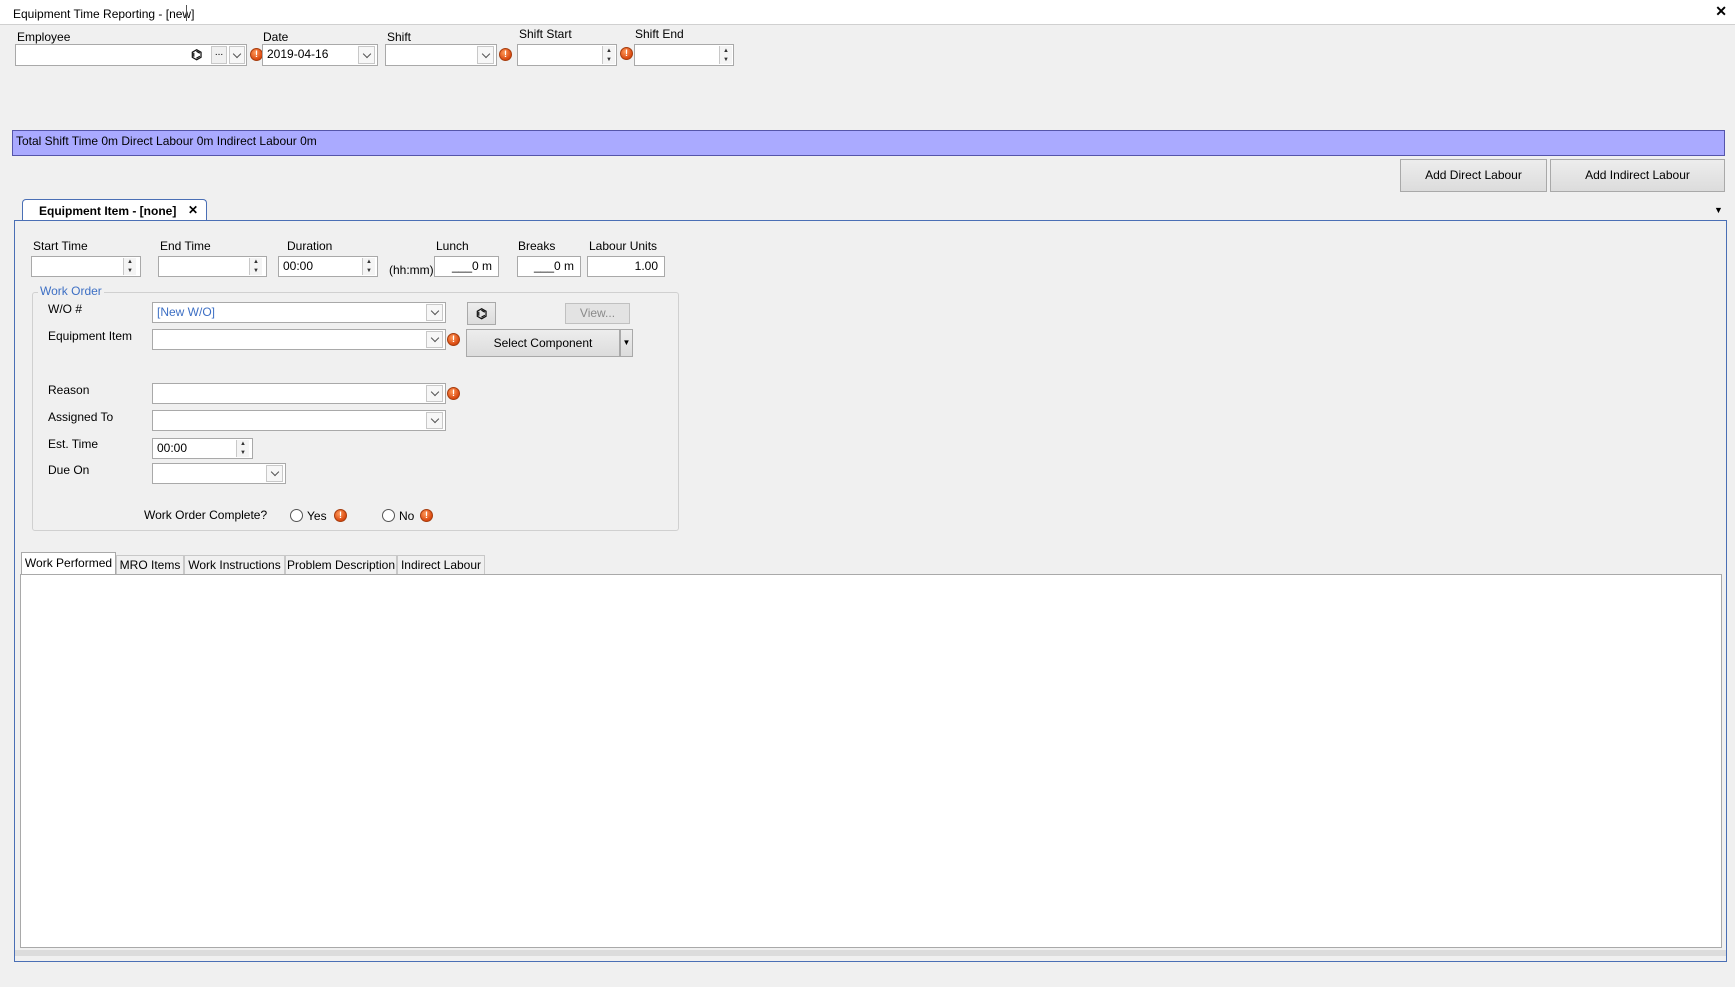 This screenshot has width=1735, height=987. I want to click on wo-search-button: ⌬, so click(481, 313).